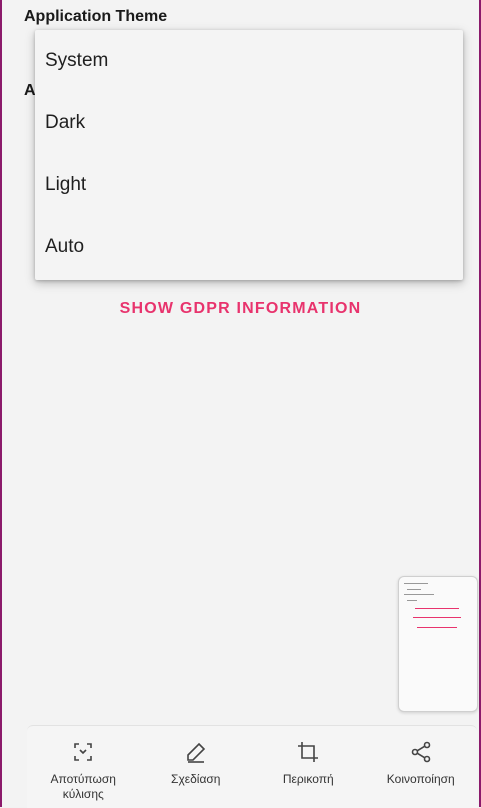 This screenshot has width=481, height=808. Describe the element at coordinates (240, 309) in the screenshot. I see `show-gdpr-information-button: SHOW GDPR INFORMATION` at that location.